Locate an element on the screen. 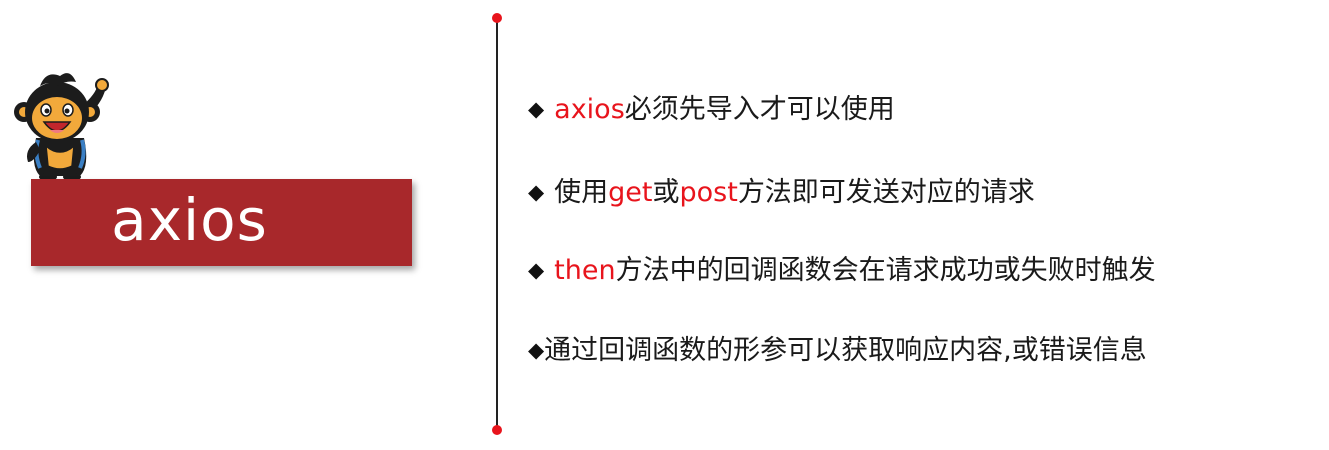 The width and height of the screenshot is (1329, 450). bullet-item: ◆ then方法中的回调函数会在请求成功或失败时触发 is located at coordinates (842, 270).